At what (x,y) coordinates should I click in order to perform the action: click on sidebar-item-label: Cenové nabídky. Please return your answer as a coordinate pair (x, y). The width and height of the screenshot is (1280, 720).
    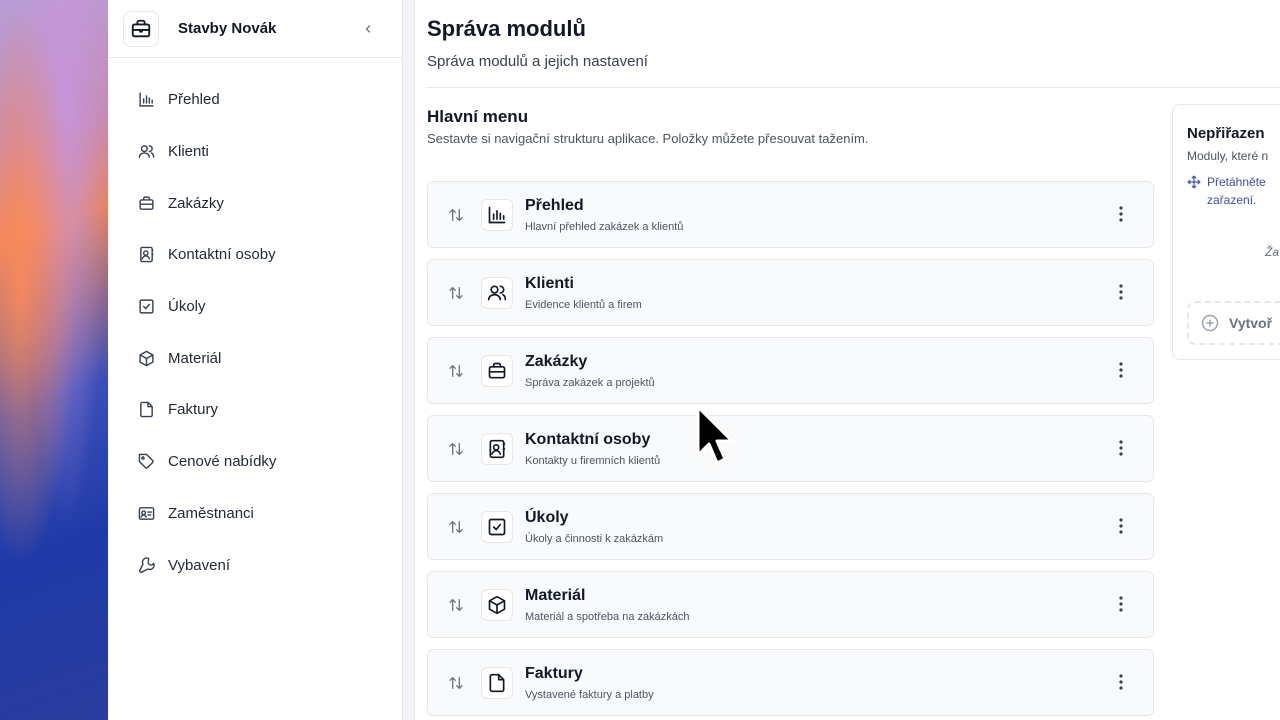
    Looking at the image, I should click on (222, 462).